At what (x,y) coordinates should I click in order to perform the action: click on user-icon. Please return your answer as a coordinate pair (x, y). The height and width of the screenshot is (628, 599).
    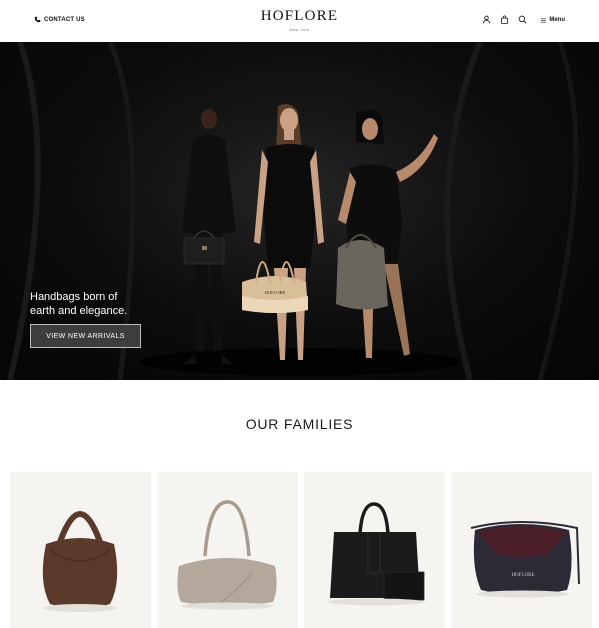
    Looking at the image, I should click on (486, 19).